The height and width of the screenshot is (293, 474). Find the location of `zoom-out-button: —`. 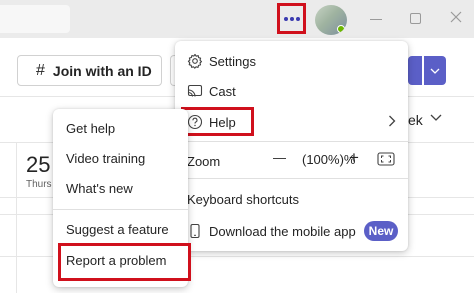

zoom-out-button: — is located at coordinates (279, 157).